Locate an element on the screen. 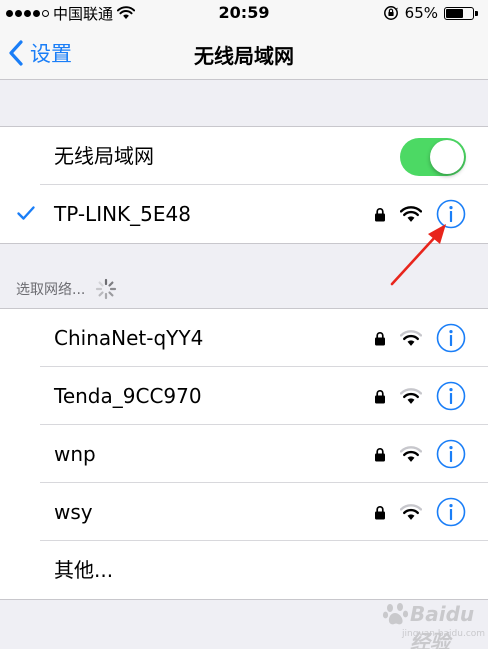 The image size is (500, 649). watermark-url: jingyan.baidu.com is located at coordinates (444, 634).